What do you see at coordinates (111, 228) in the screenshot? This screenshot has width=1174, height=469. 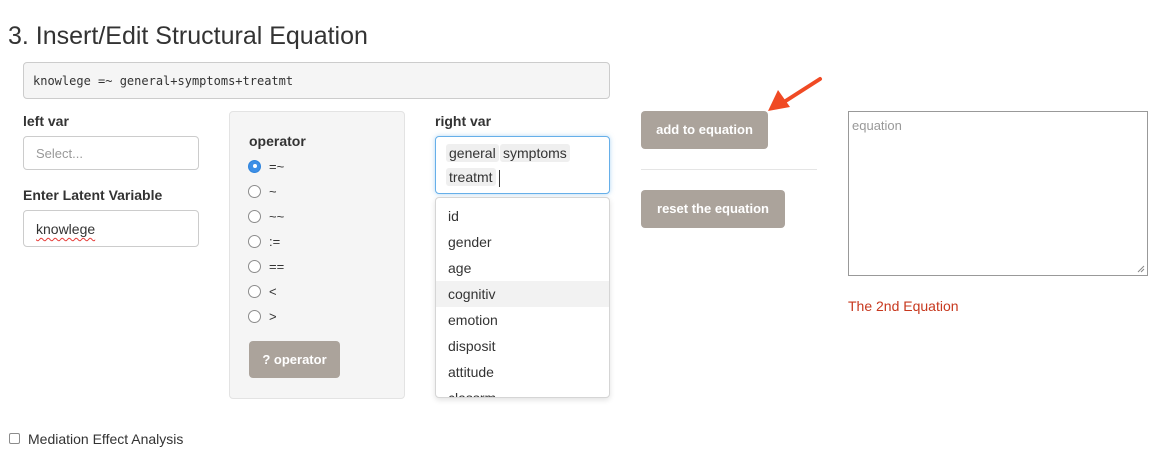 I see `latent-variable-input: knowlege` at bounding box center [111, 228].